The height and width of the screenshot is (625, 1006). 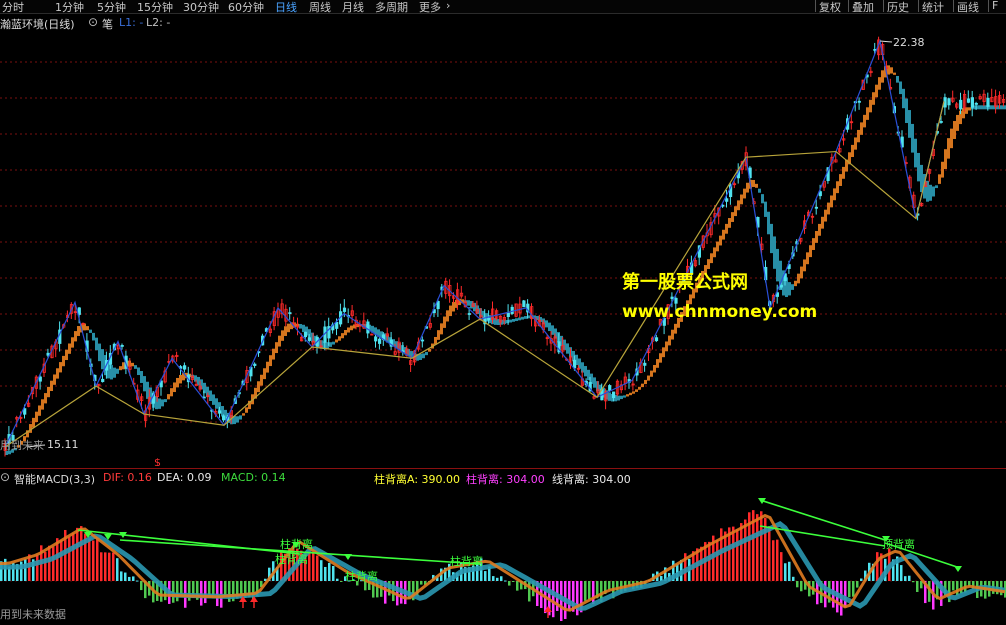 I want to click on settings-dropdown-icon: ⊙, so click(x=93, y=22).